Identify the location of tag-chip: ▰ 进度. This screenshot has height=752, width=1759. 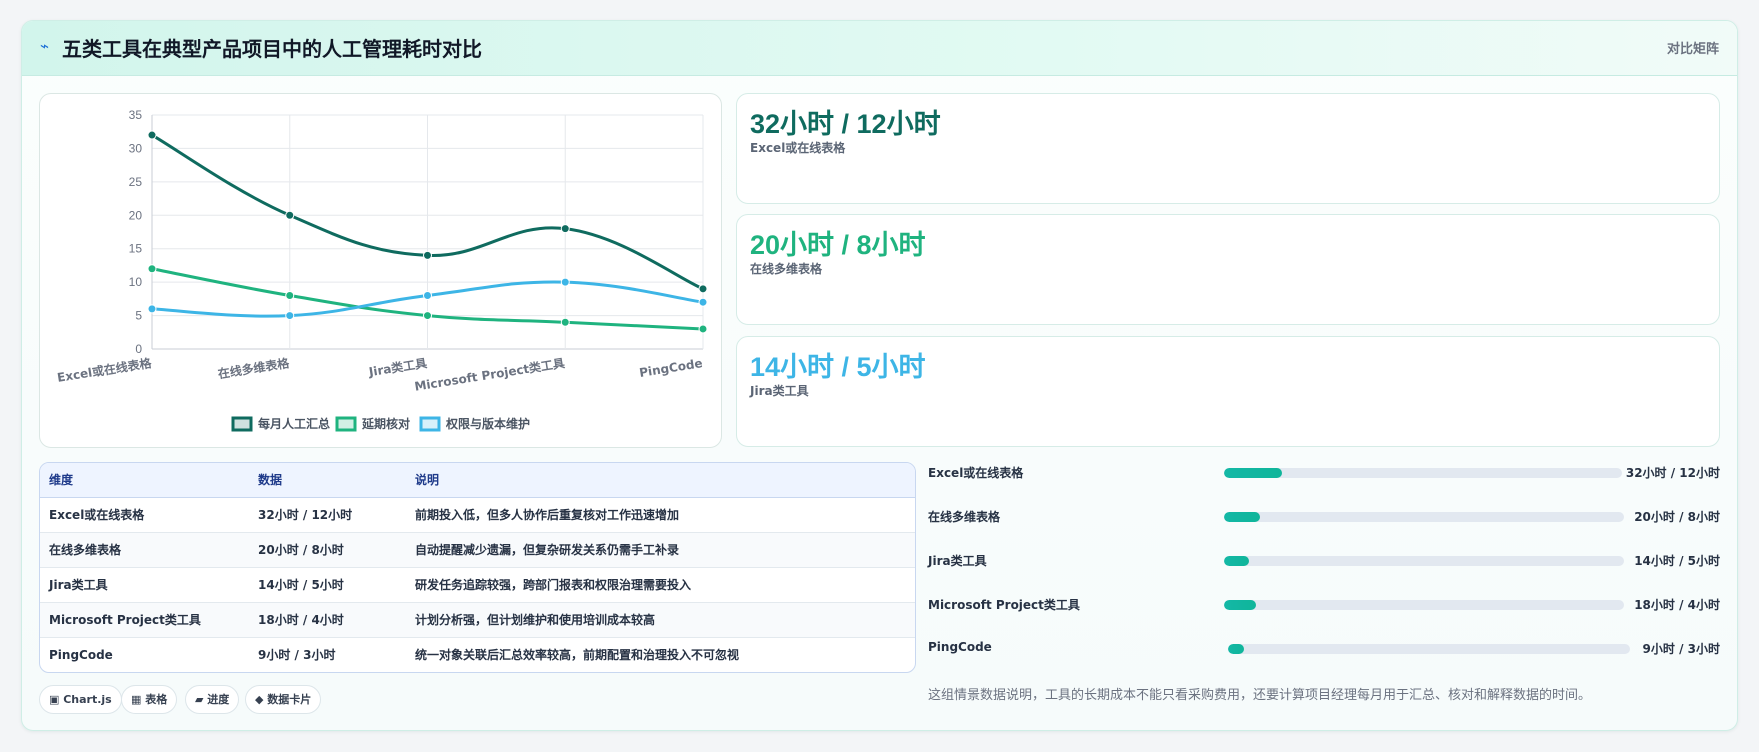
(212, 699).